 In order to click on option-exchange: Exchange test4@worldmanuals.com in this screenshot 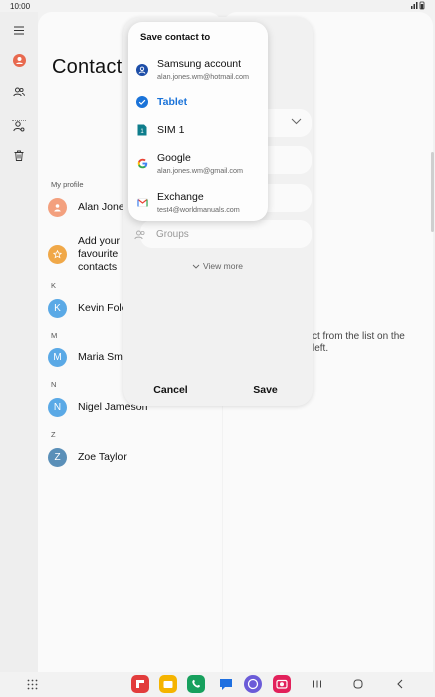, I will do `click(200, 202)`.